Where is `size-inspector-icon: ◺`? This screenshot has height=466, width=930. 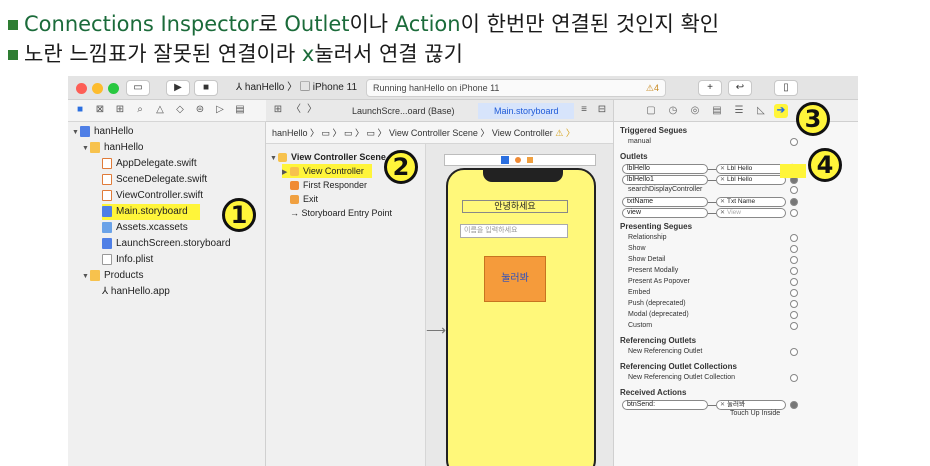
size-inspector-icon: ◺ is located at coordinates (761, 111).